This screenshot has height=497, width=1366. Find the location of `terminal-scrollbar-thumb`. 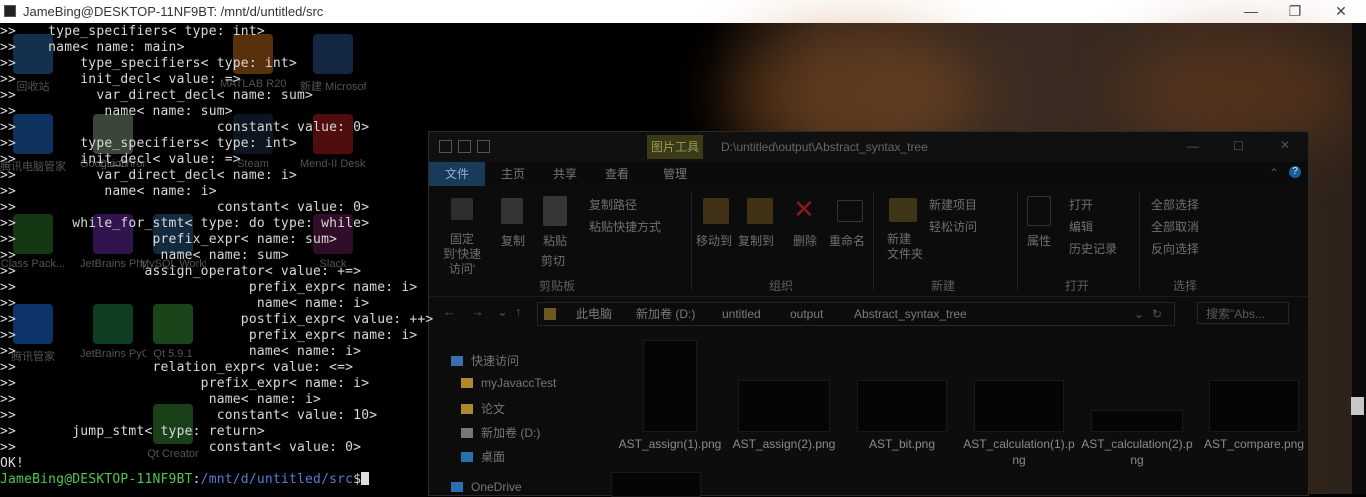

terminal-scrollbar-thumb is located at coordinates (1357, 406).